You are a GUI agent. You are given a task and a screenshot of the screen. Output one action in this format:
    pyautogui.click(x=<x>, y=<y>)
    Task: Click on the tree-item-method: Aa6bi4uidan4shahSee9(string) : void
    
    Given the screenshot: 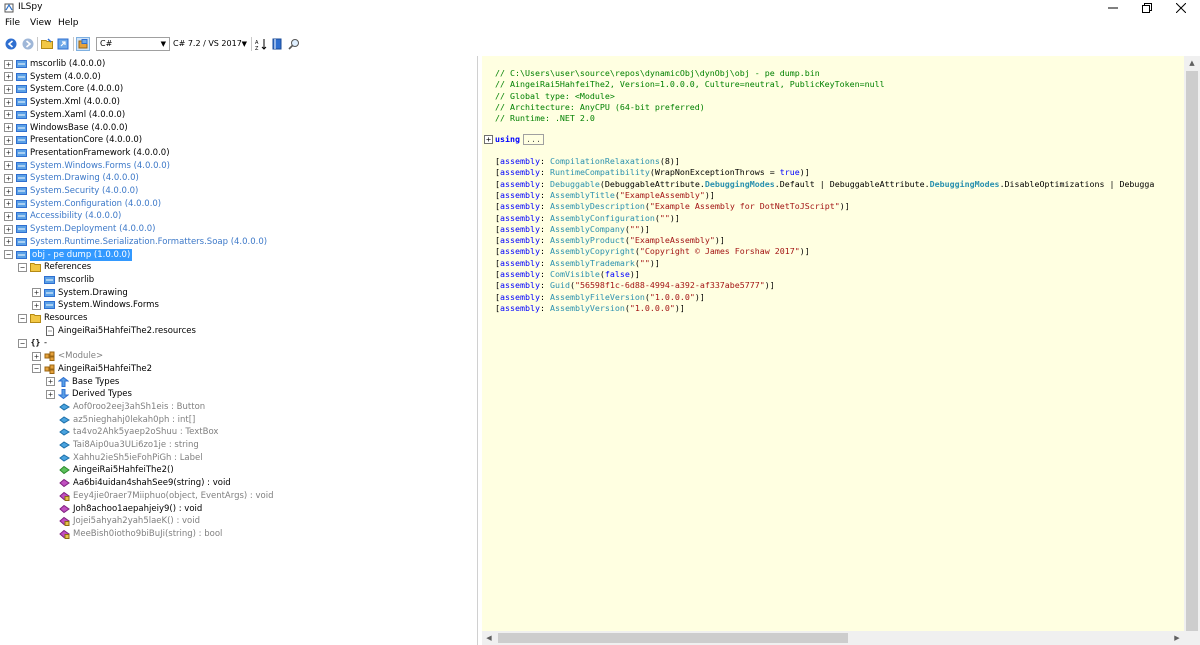 What is the action you would take?
    pyautogui.click(x=145, y=483)
    